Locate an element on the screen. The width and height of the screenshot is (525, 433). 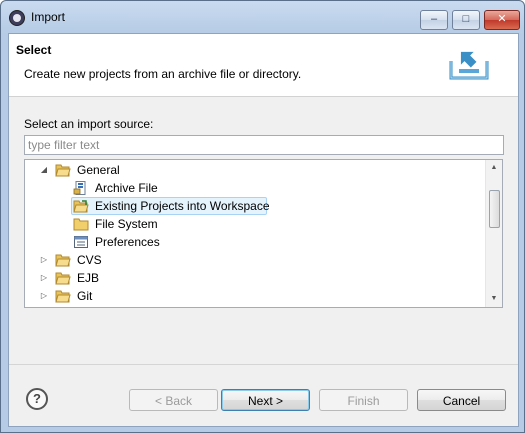
tree-item-existing-projects: Existing Projects into Workspace is located at coordinates (170, 206).